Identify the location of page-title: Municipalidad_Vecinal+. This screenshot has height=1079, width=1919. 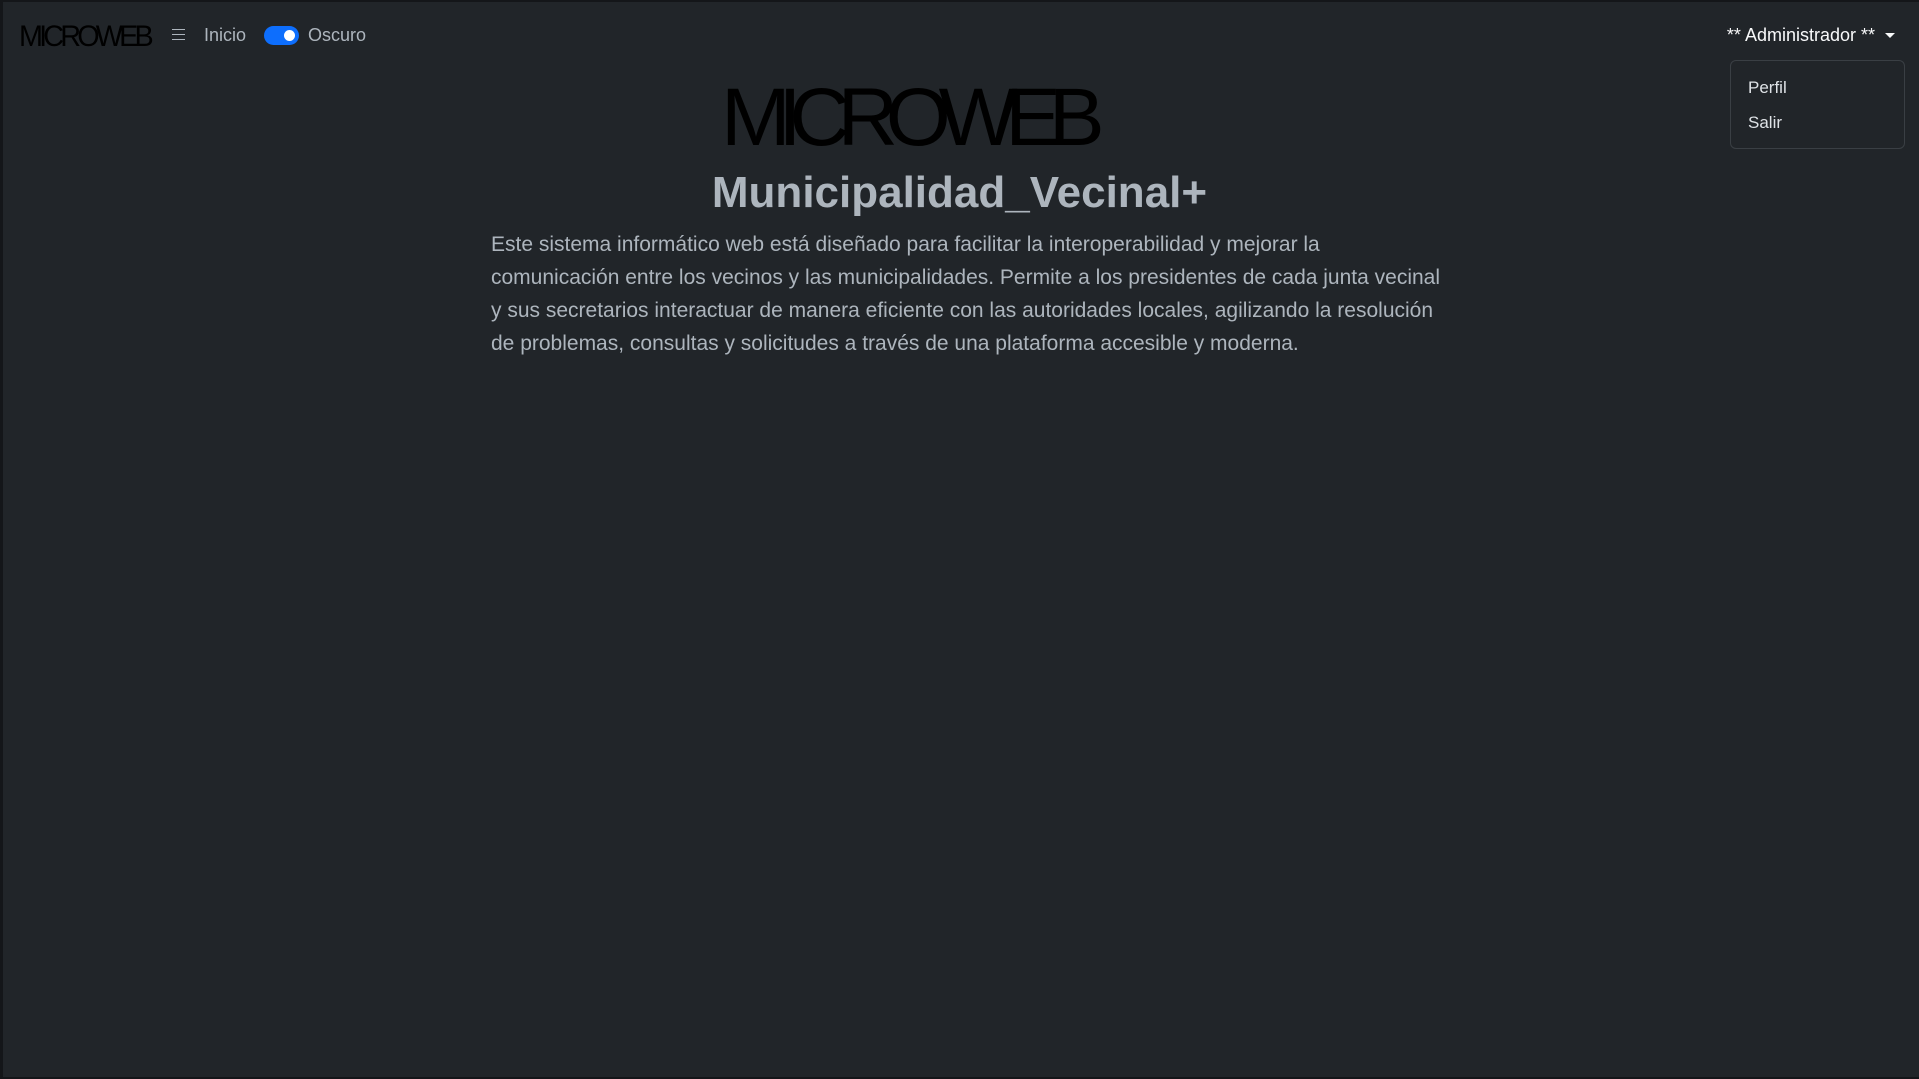
(961, 193).